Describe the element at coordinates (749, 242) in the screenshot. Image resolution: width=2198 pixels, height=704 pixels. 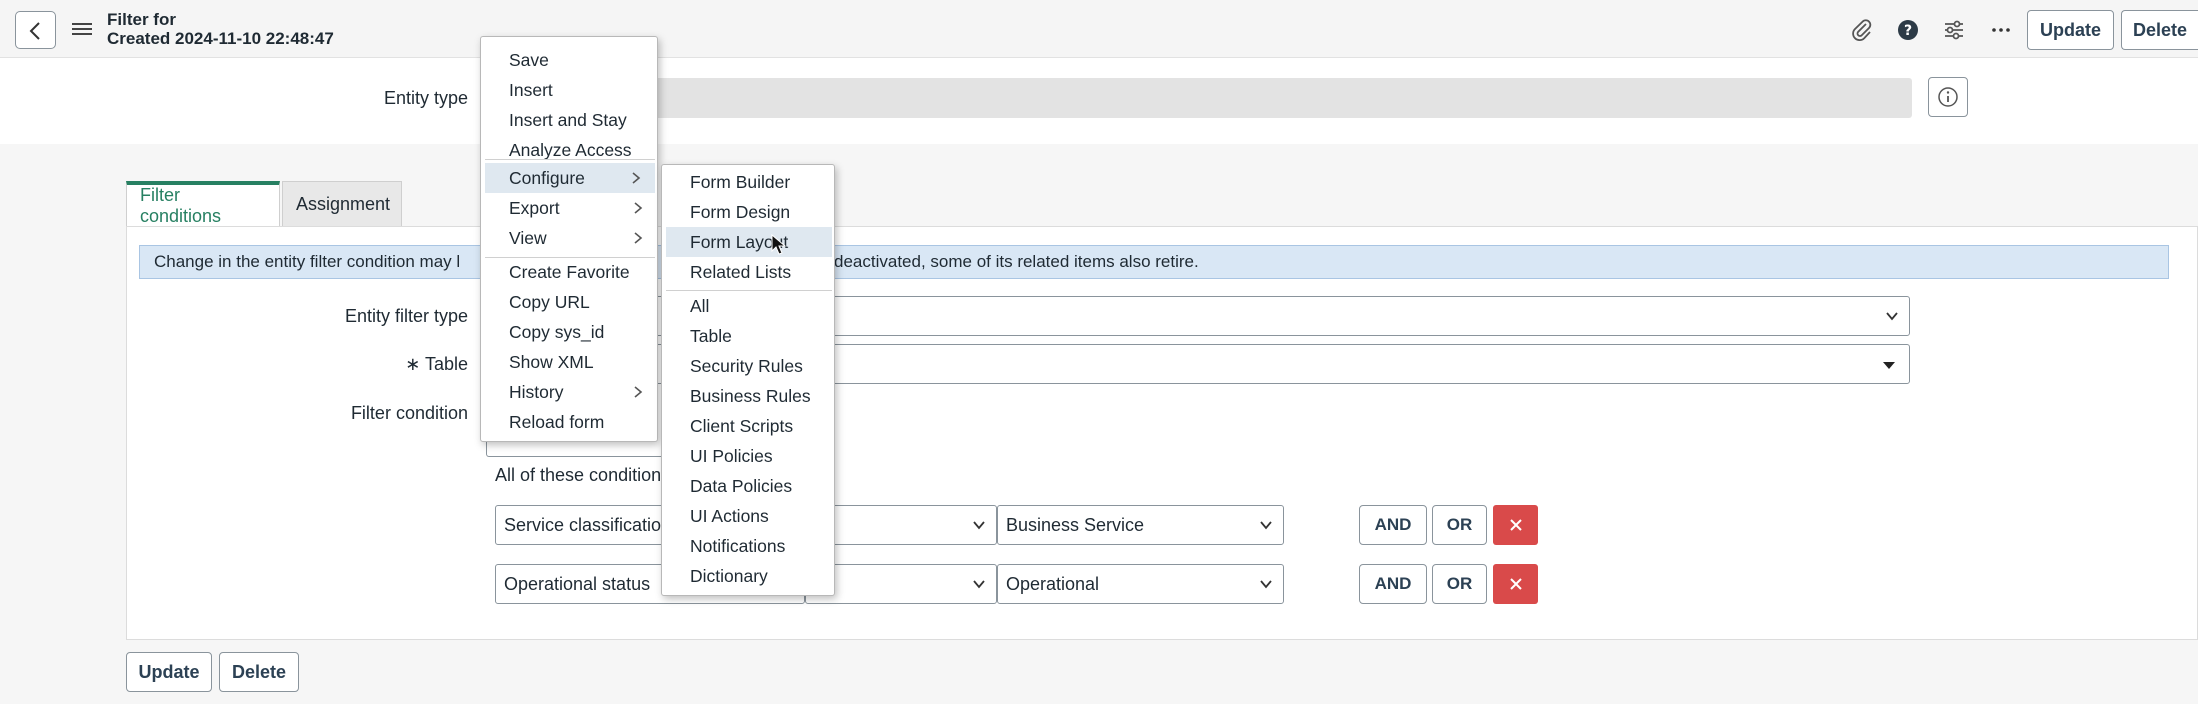
I see `submenu-item-form-layout: Form Layout` at that location.